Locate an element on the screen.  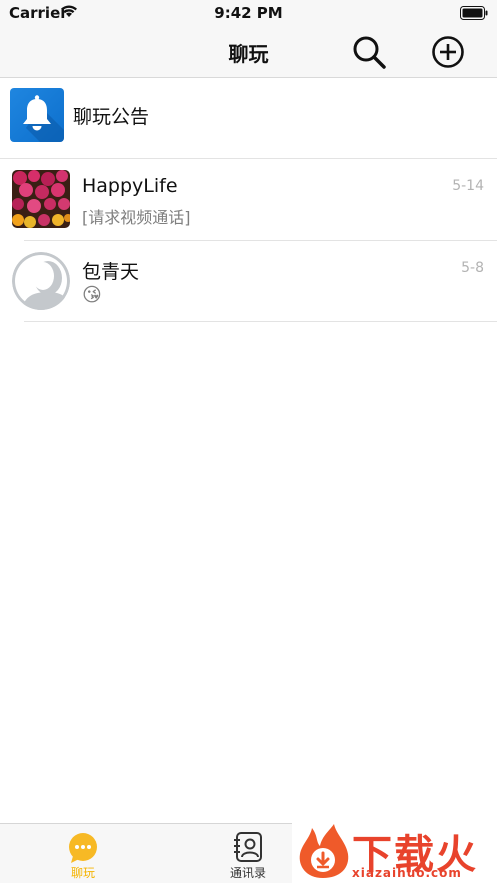
chat-name: HappyLife is located at coordinates (130, 186).